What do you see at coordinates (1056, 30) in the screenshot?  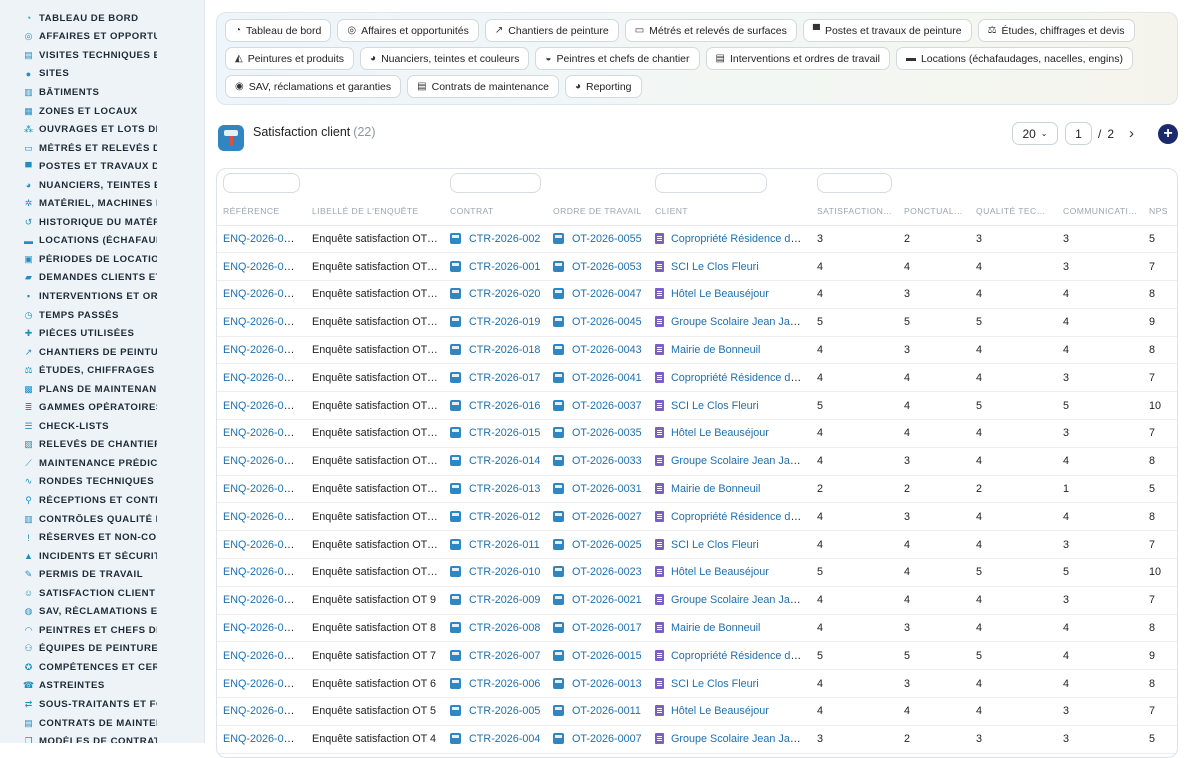 I see `nav-button: ⚖ Études, chiffrages et devis` at bounding box center [1056, 30].